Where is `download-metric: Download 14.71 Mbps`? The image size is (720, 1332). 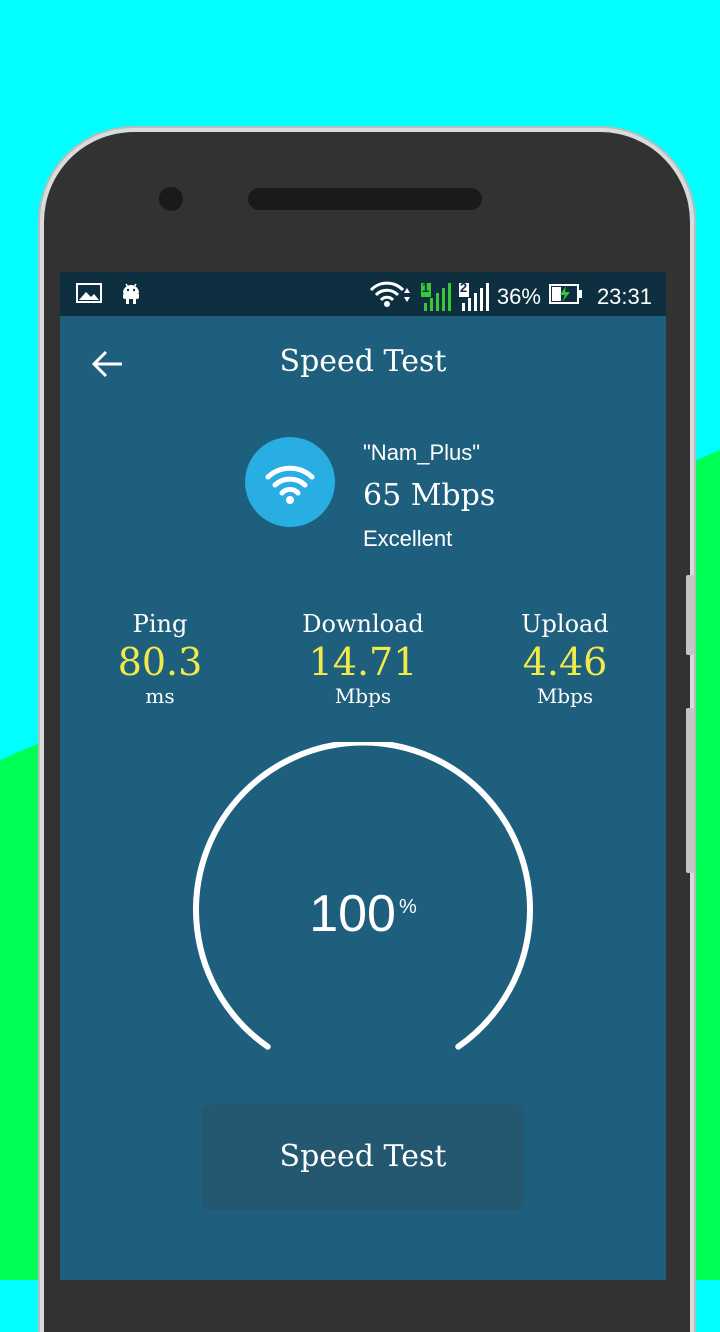
download-metric: Download 14.71 Mbps is located at coordinates (363, 659).